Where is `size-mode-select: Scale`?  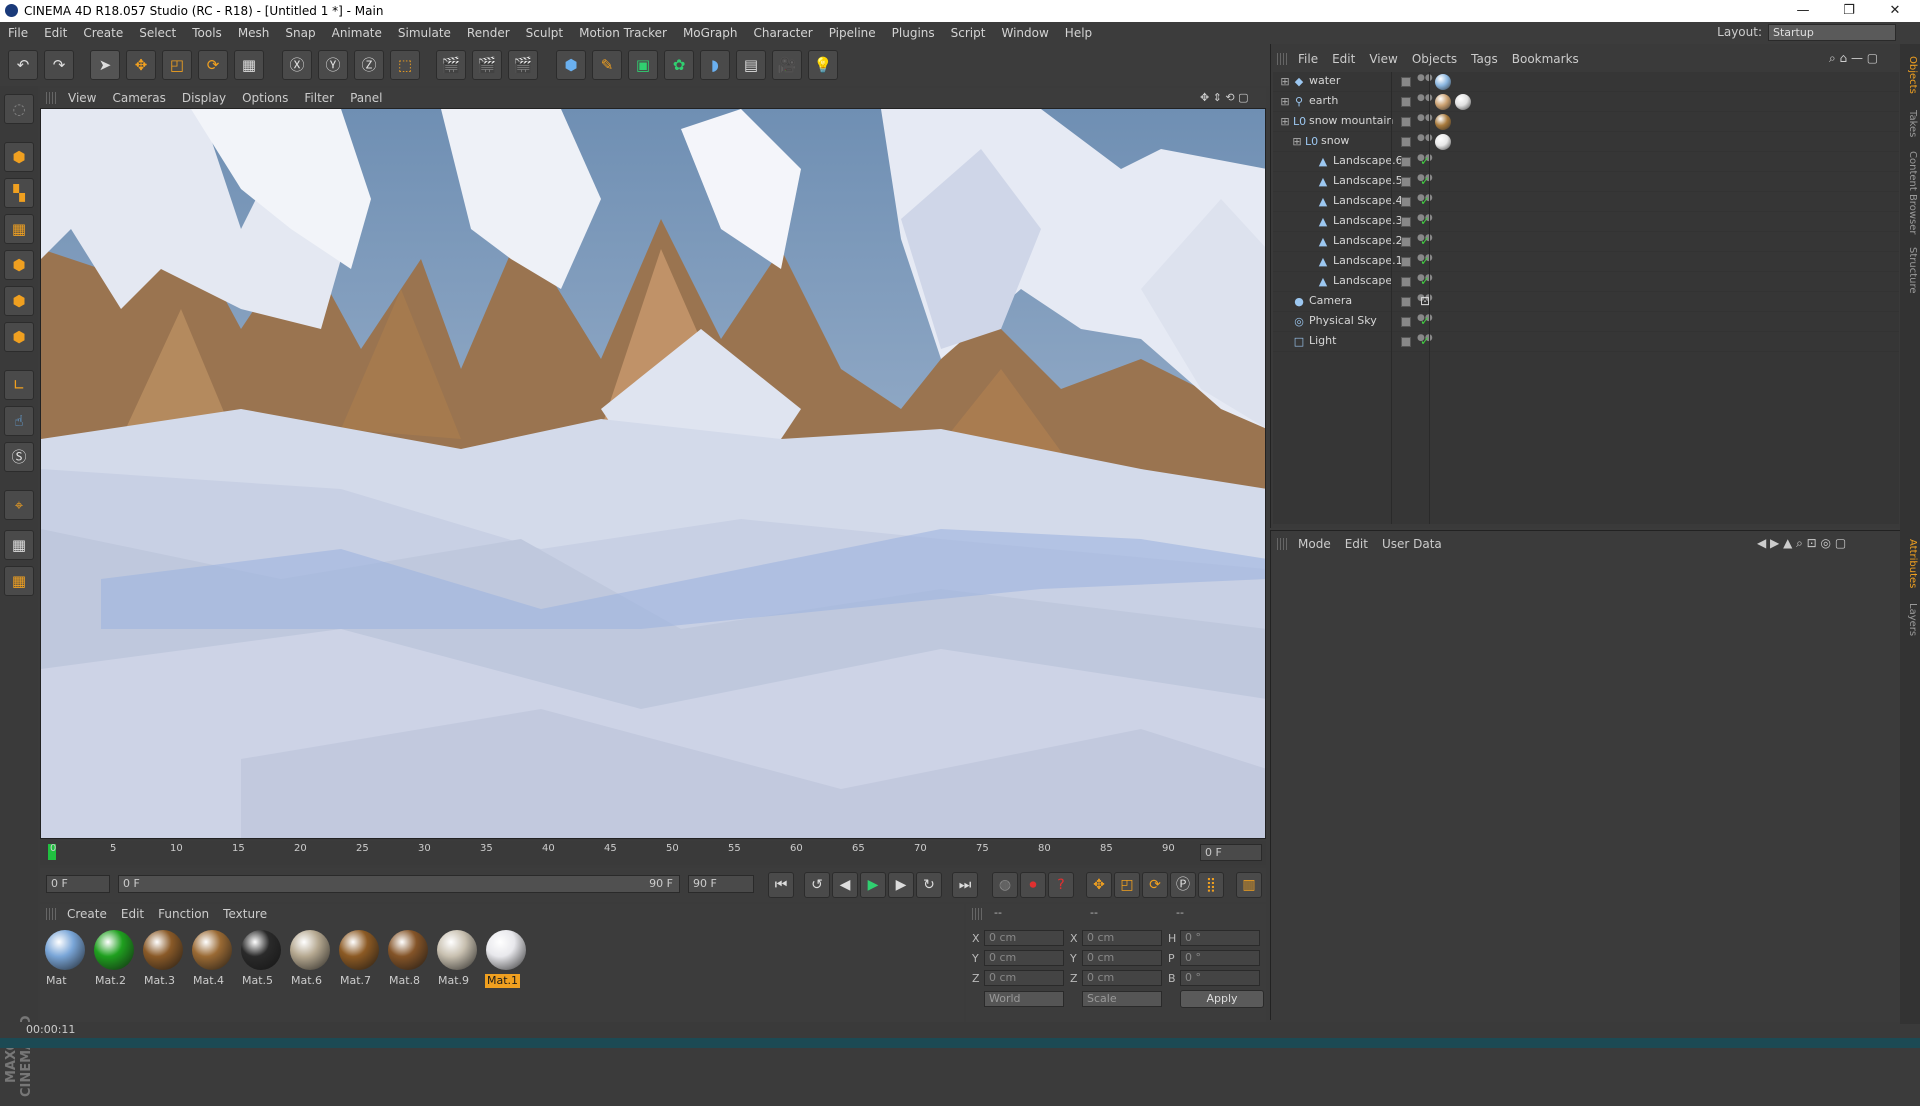 size-mode-select: Scale is located at coordinates (1122, 999).